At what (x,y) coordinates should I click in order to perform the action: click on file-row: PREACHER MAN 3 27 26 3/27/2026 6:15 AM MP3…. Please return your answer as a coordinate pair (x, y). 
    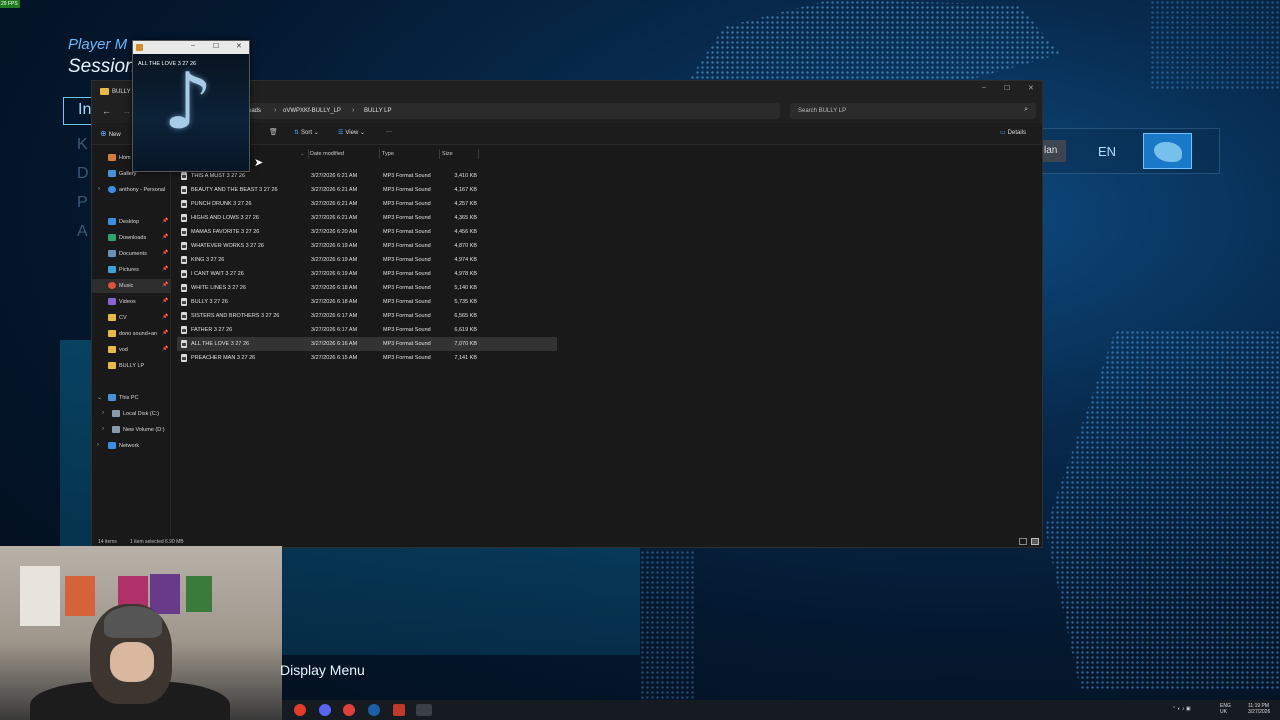
    Looking at the image, I should click on (367, 358).